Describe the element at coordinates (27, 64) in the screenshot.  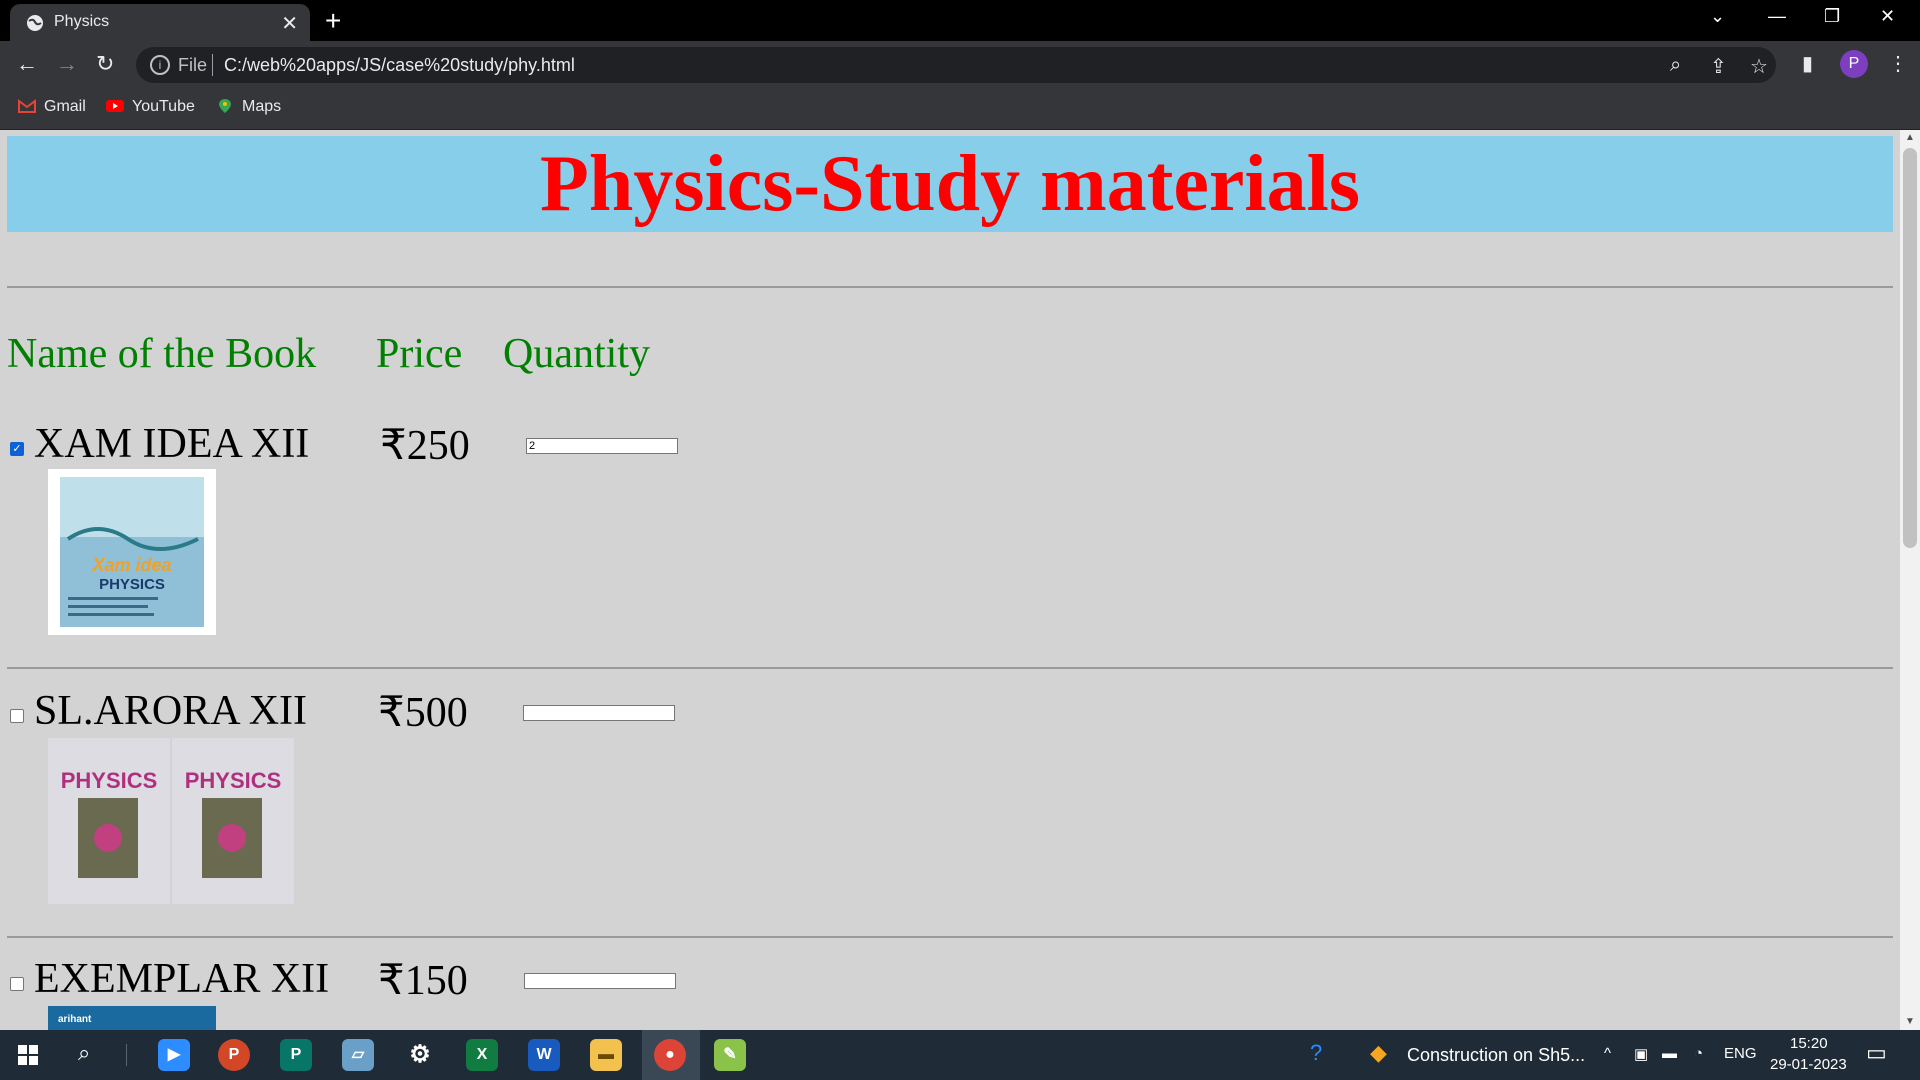
I see `back-icon: ←` at that location.